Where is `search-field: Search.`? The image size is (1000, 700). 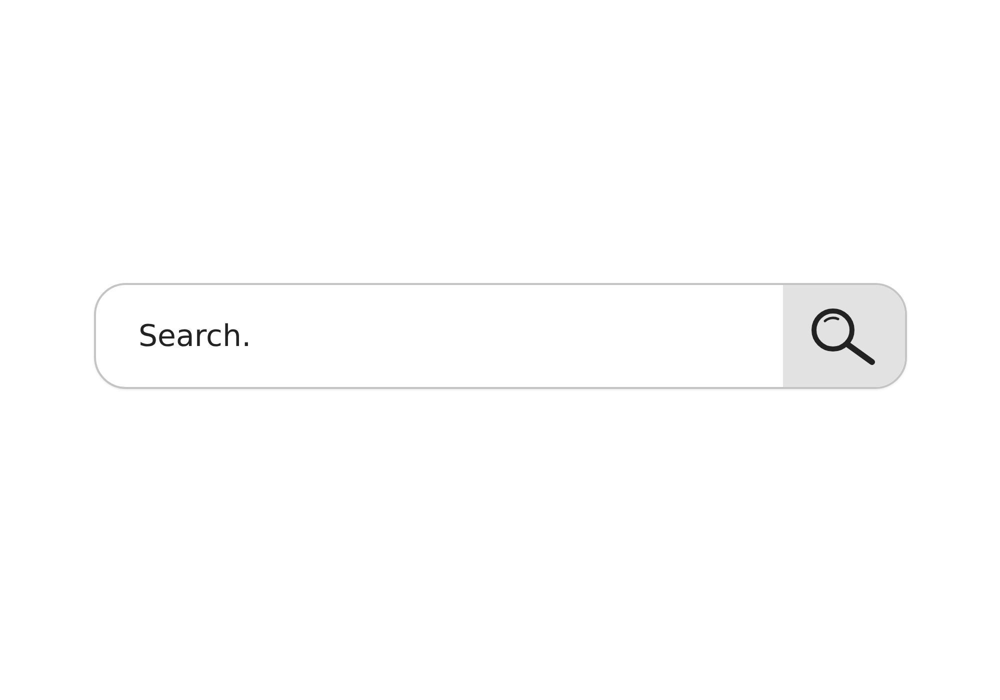
search-field: Search. is located at coordinates (439, 336).